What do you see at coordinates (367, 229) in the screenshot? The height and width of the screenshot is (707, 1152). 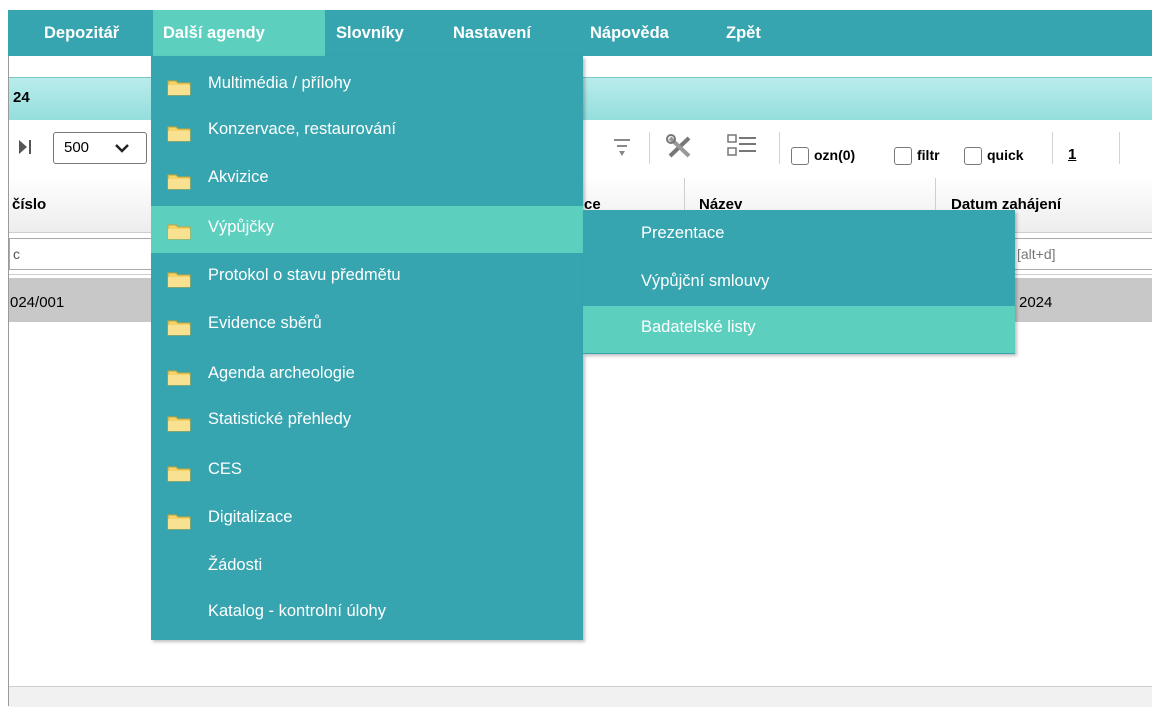 I see `dropdown-item-vypujcky: Výpůjčky` at bounding box center [367, 229].